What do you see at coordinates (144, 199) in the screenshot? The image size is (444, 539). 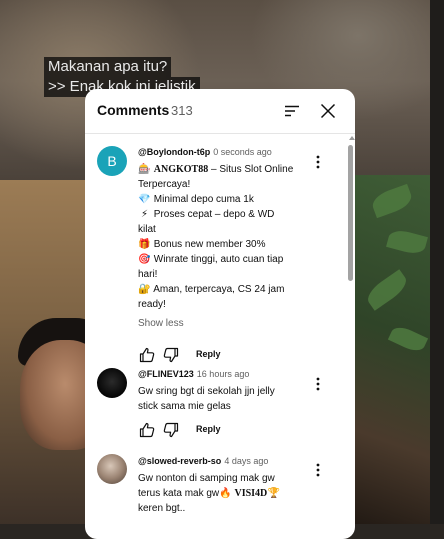 I see `diamond-icon: 💎` at bounding box center [144, 199].